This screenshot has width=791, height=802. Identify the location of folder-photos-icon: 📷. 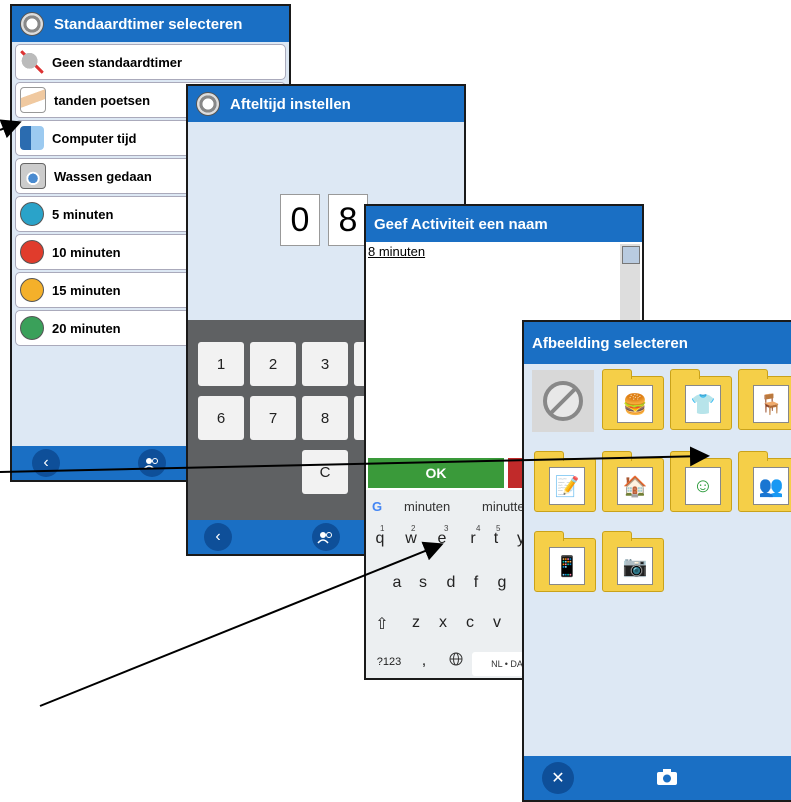
(633, 561).